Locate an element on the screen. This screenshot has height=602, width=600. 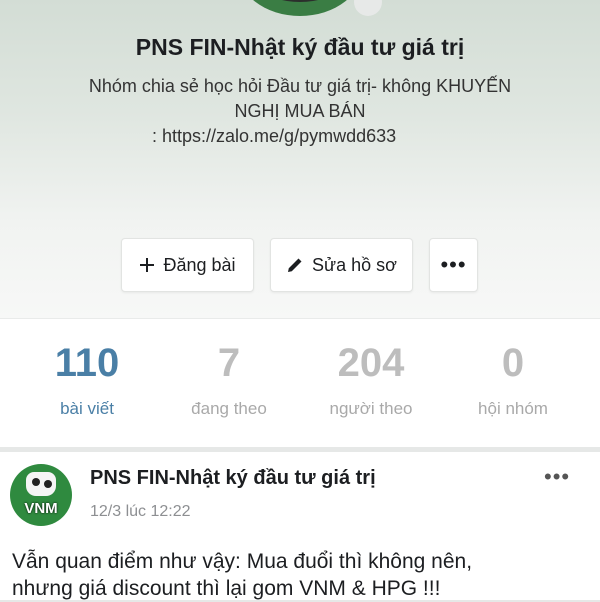
avatar-camera-badge is located at coordinates (368, 8).